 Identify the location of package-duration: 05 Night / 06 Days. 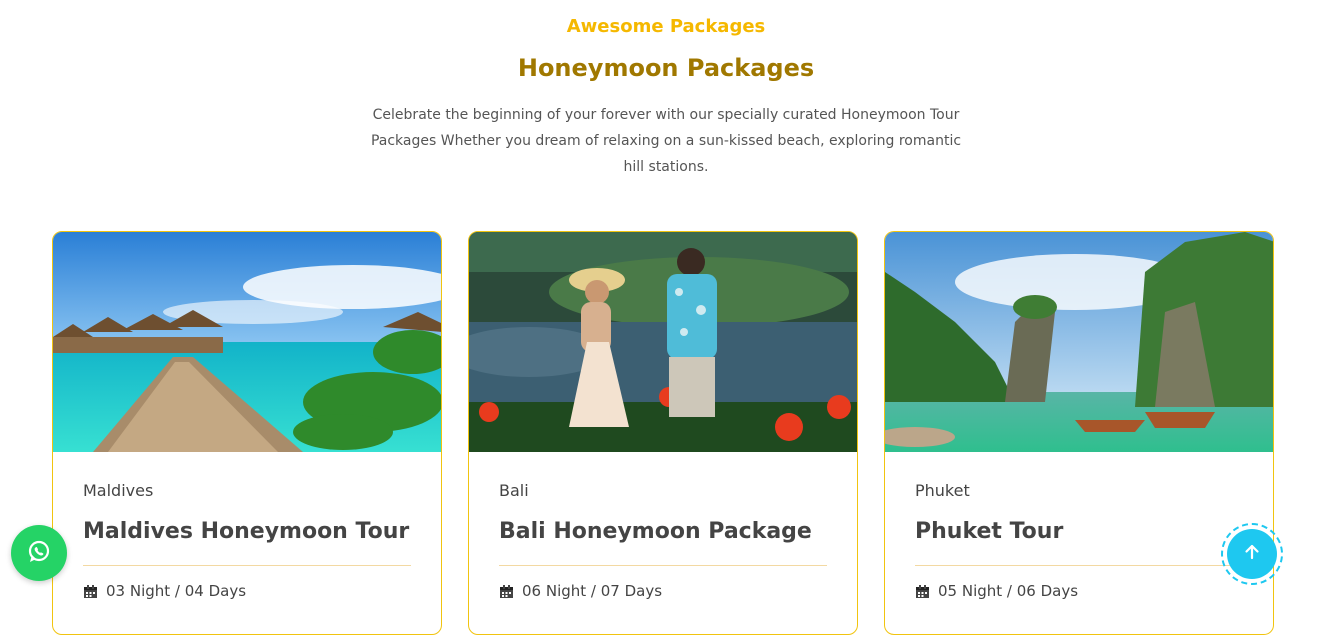
(996, 591).